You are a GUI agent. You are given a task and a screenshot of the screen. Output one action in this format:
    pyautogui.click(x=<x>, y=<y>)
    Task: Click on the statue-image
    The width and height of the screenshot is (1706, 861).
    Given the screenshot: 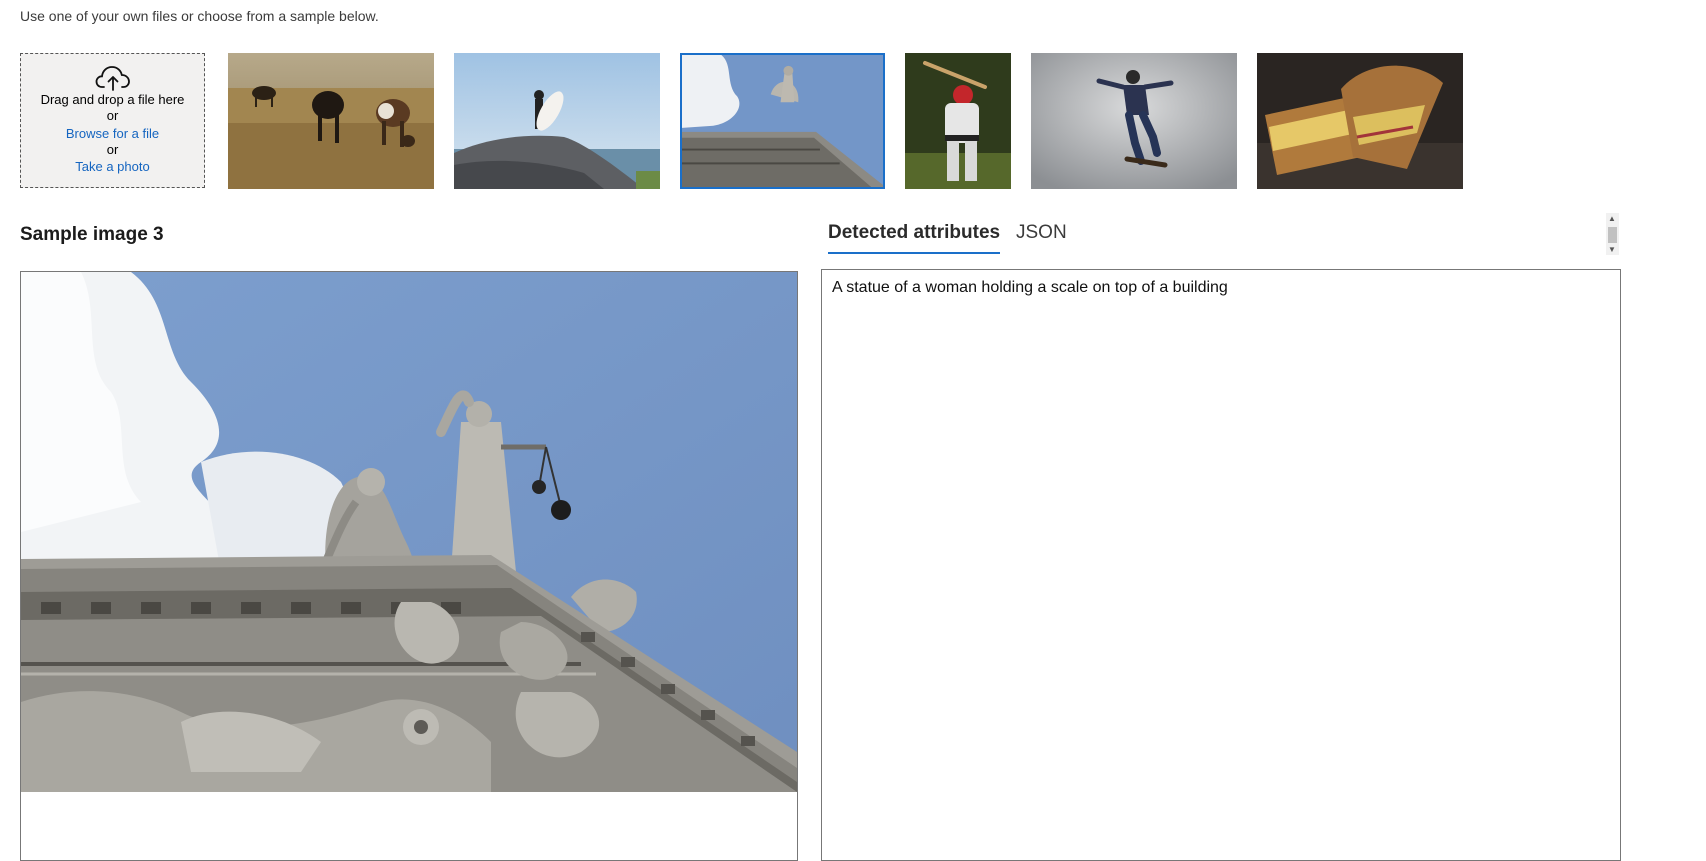 What is the action you would take?
    pyautogui.click(x=782, y=121)
    